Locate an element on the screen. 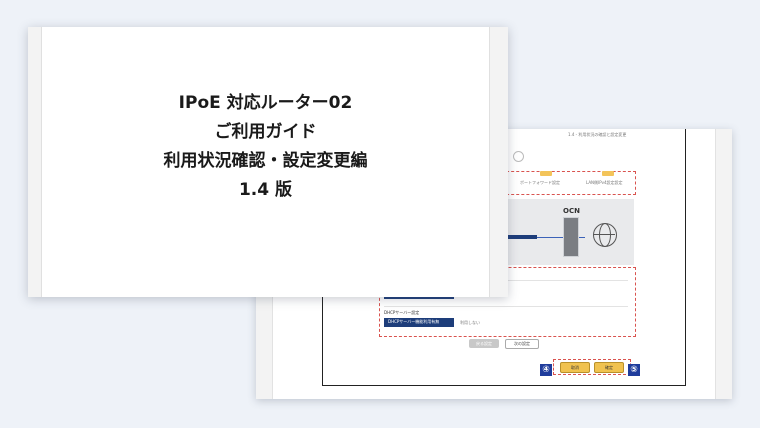  confirm-button: 確定 is located at coordinates (609, 367).